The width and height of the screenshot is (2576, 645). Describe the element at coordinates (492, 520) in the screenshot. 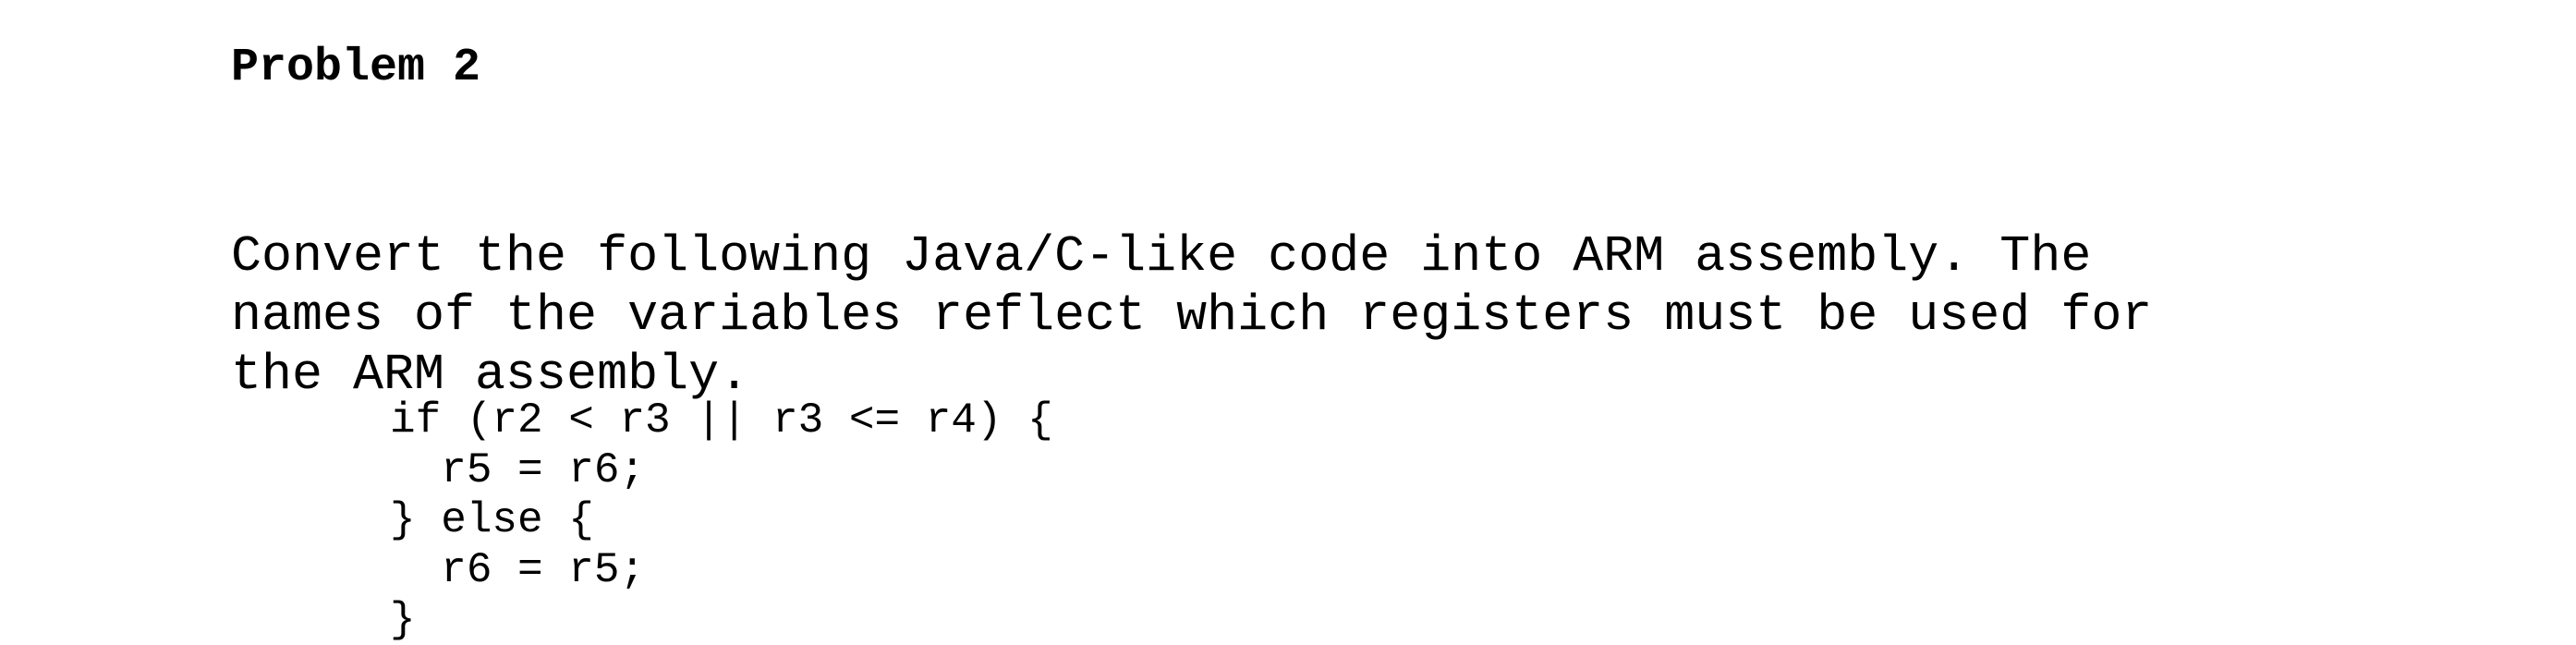

I see `code-line: } else {` at that location.